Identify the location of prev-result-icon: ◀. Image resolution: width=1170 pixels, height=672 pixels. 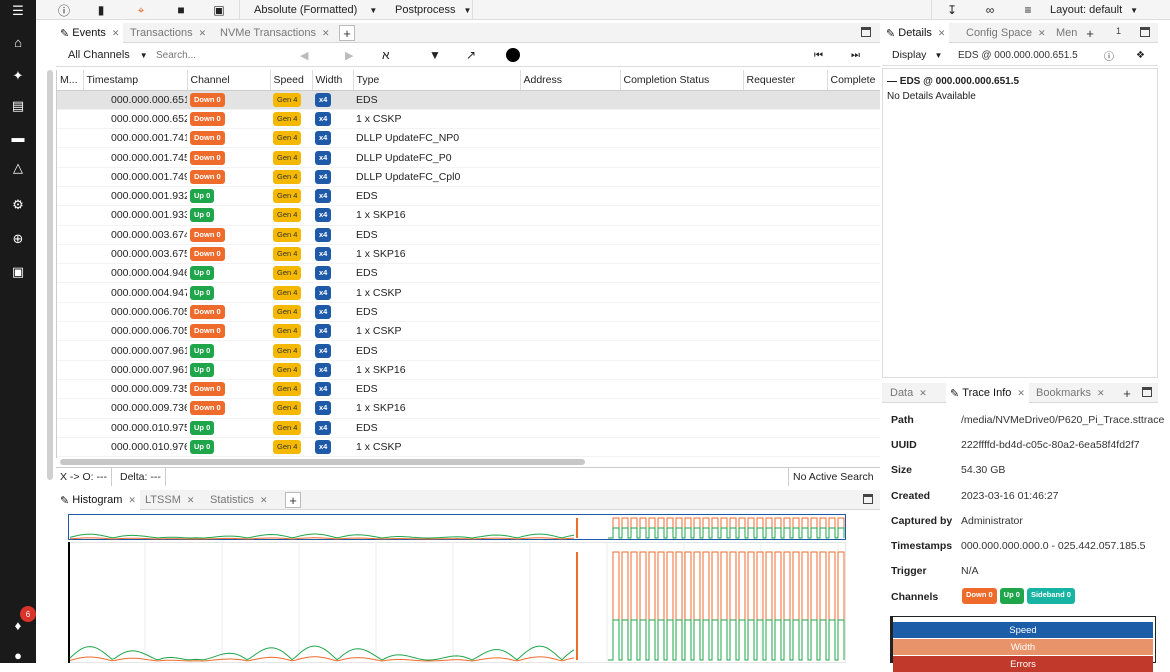
(304, 55).